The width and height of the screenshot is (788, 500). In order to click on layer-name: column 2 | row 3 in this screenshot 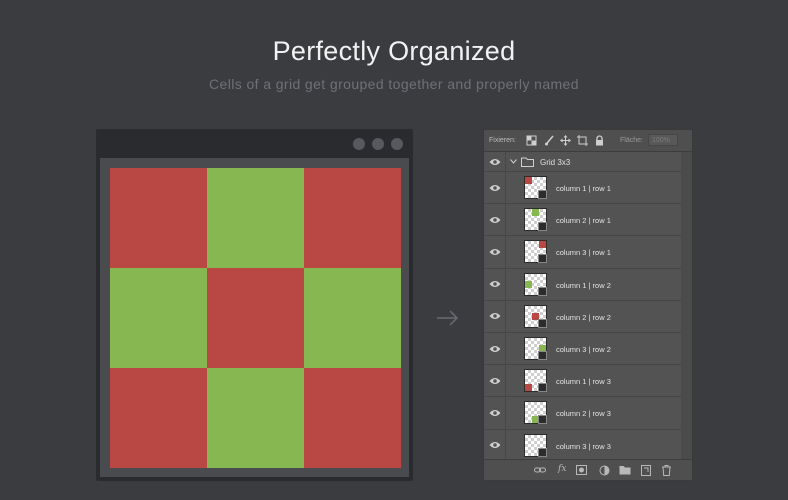, I will do `click(583, 414)`.